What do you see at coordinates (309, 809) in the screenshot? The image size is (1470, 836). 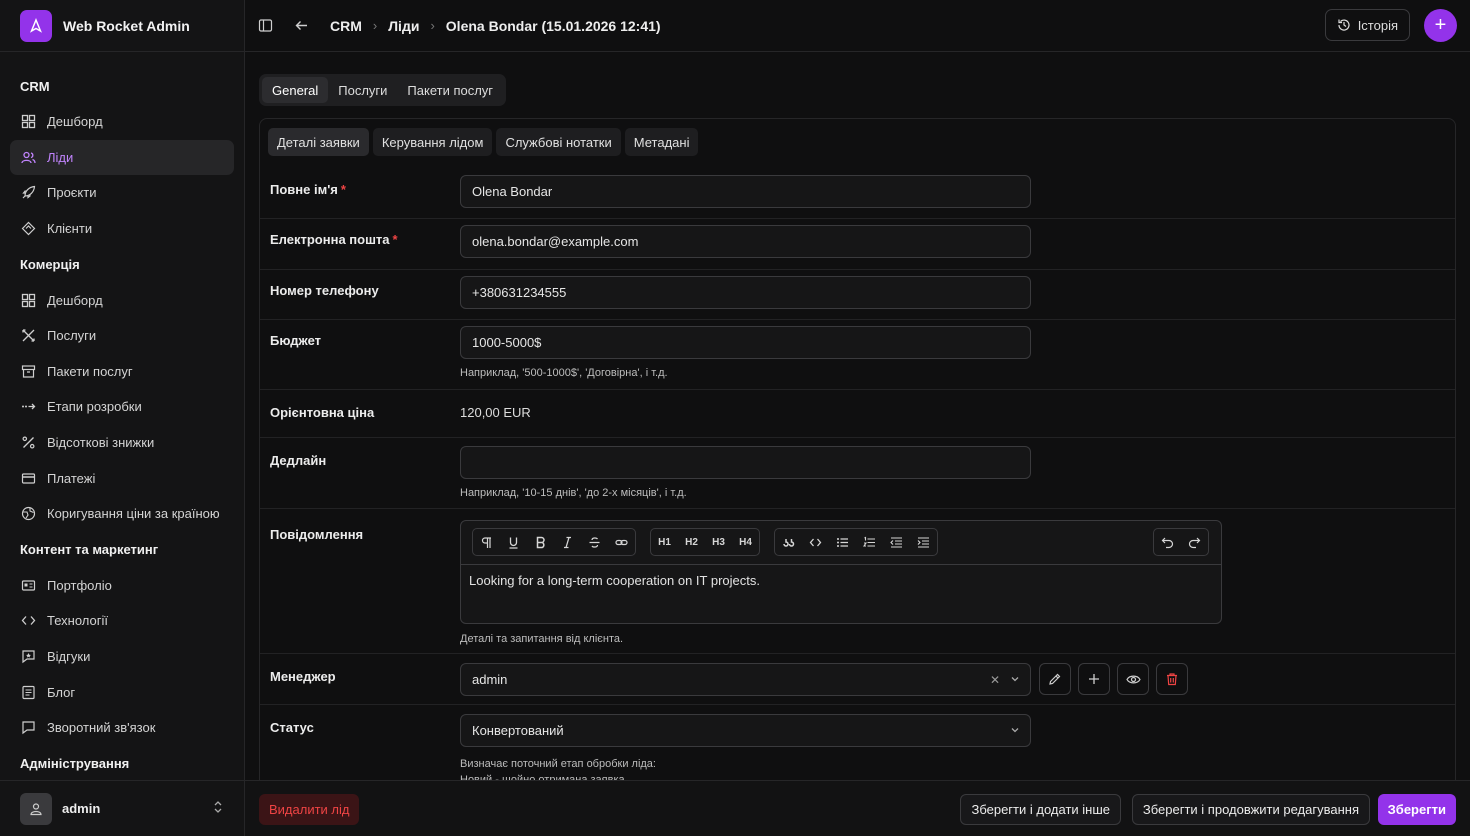 I see `delete-lead-button: Видалити лід` at bounding box center [309, 809].